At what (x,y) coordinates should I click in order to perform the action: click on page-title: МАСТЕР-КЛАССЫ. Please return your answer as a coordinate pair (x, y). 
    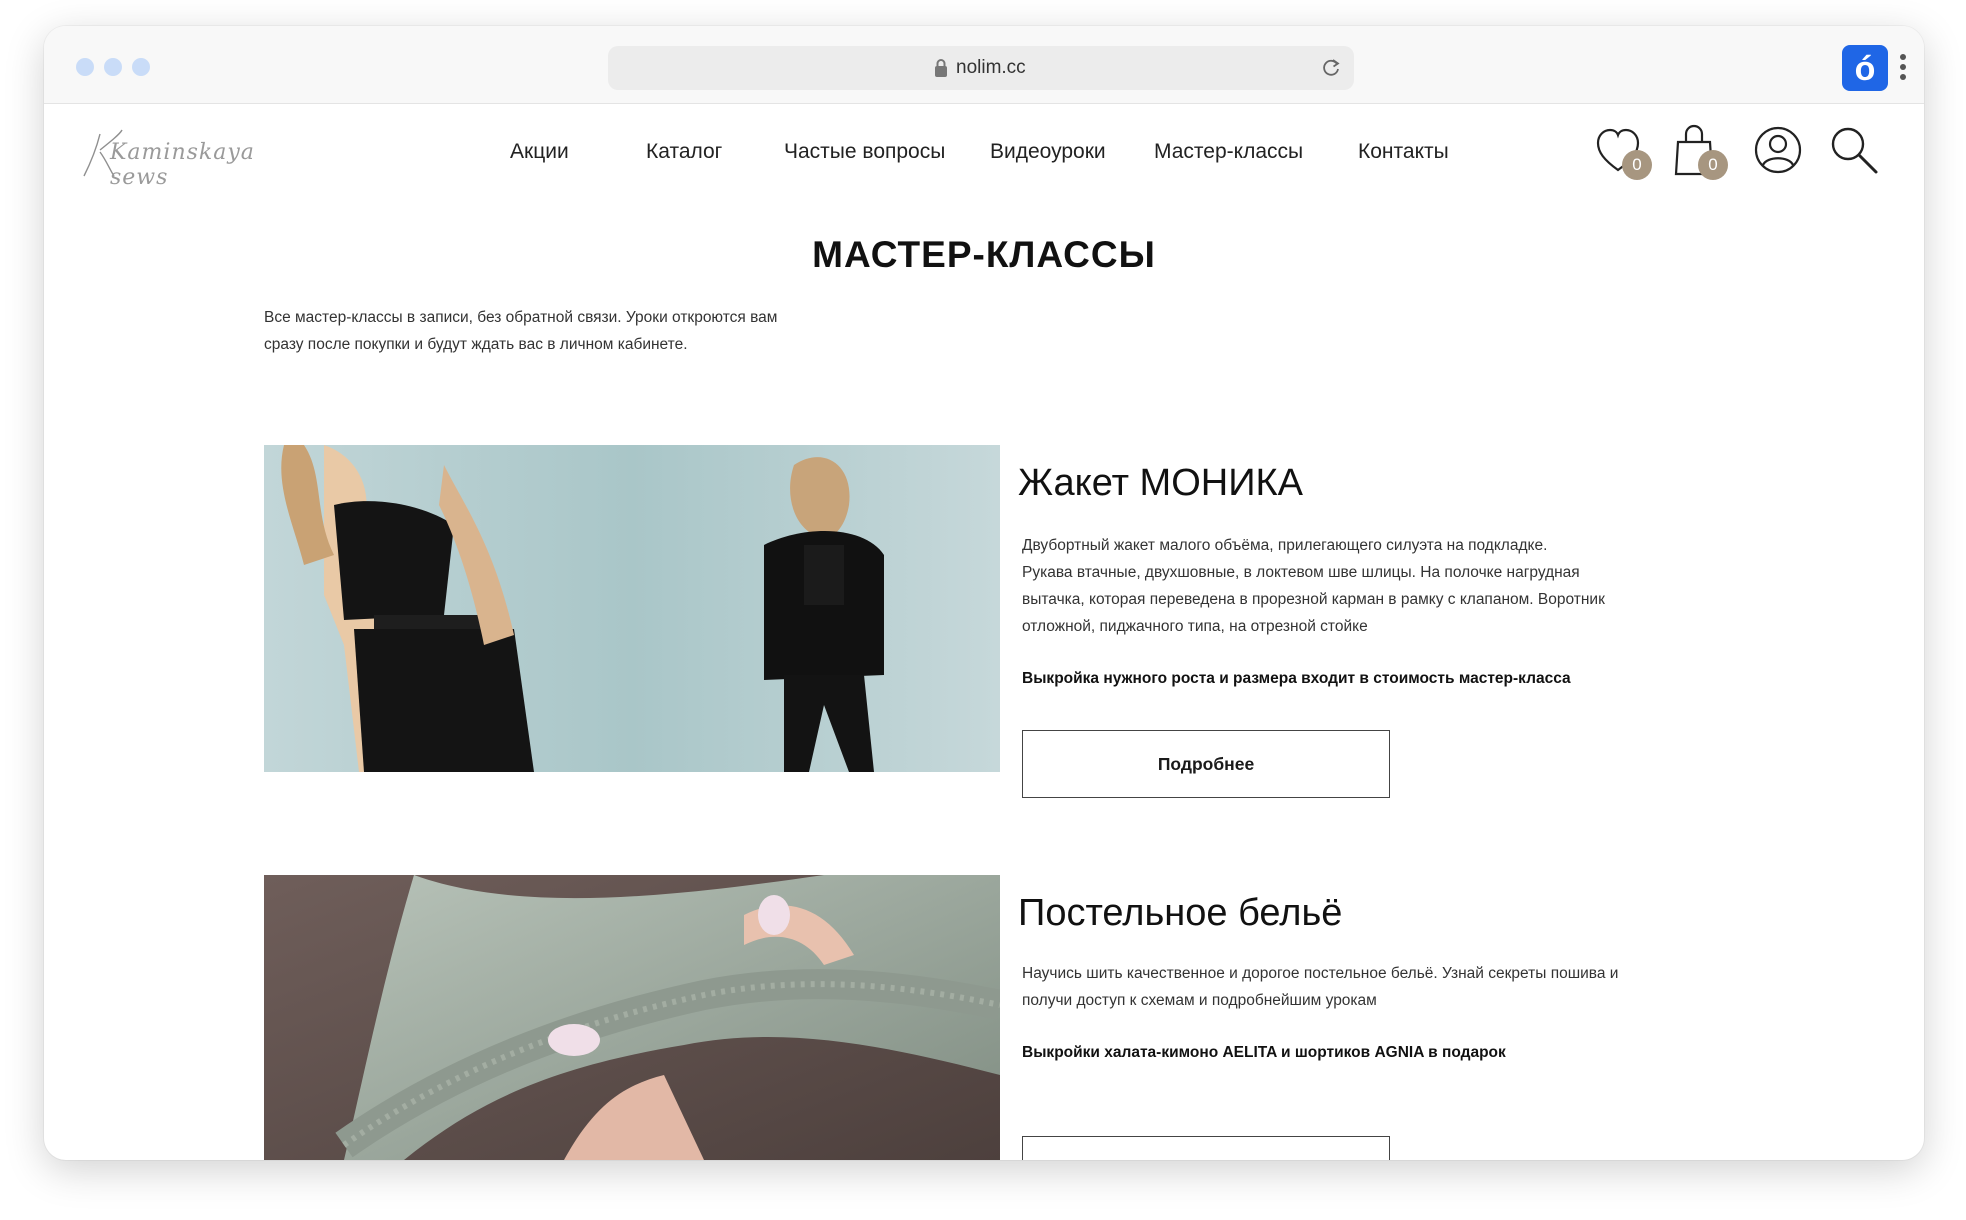
    Looking at the image, I should click on (984, 254).